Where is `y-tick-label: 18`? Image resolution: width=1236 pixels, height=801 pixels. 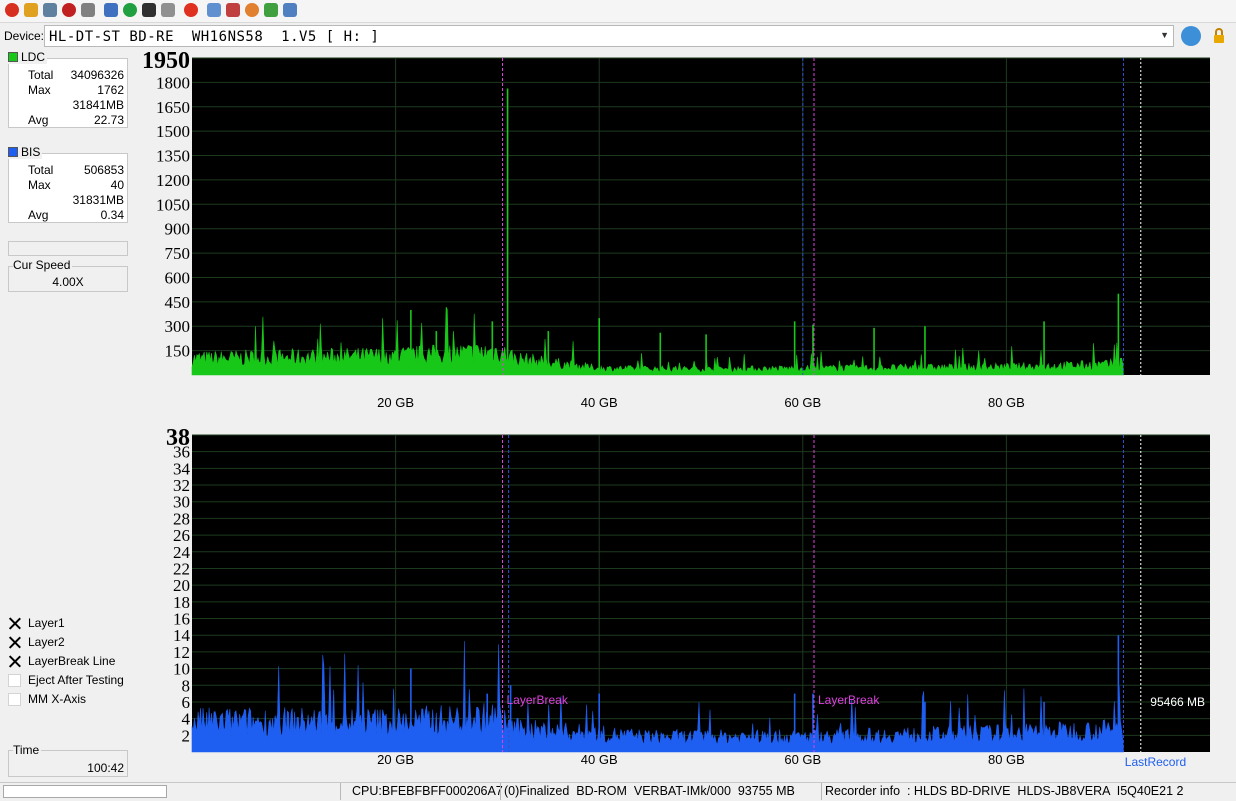
y-tick-label: 18 is located at coordinates (181, 602).